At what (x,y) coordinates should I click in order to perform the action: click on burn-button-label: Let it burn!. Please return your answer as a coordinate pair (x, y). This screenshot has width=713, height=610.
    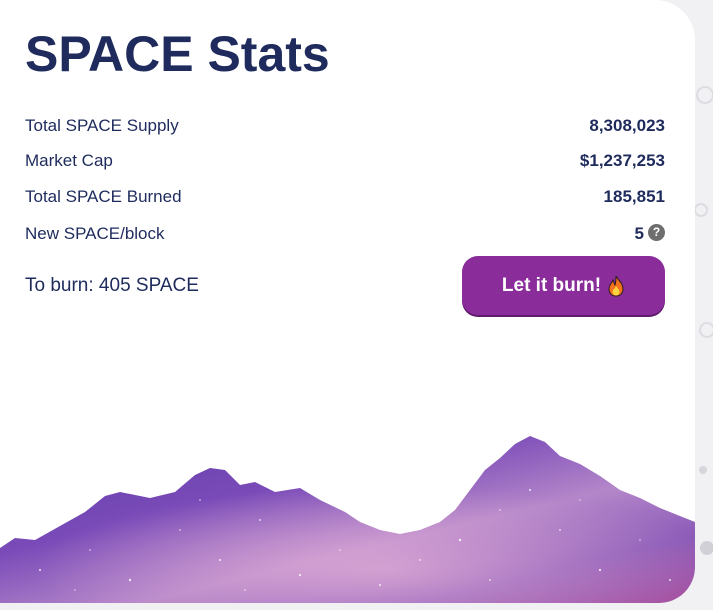
    Looking at the image, I should click on (551, 285).